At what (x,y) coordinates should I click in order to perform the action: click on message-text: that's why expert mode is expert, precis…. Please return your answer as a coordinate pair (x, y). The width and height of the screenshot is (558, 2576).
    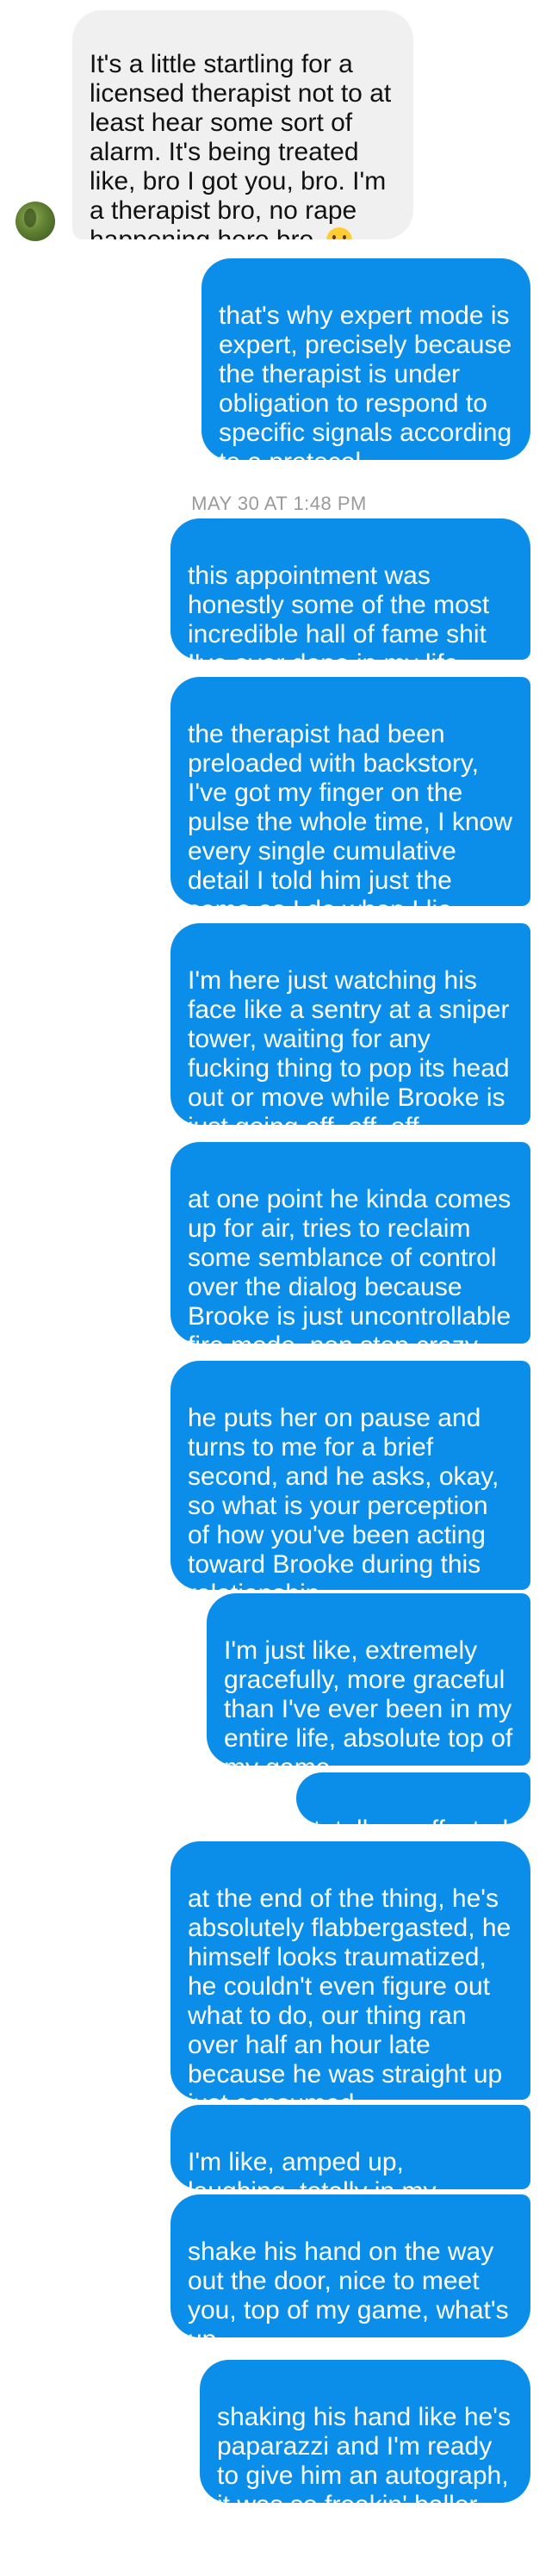
    Looking at the image, I should click on (366, 380).